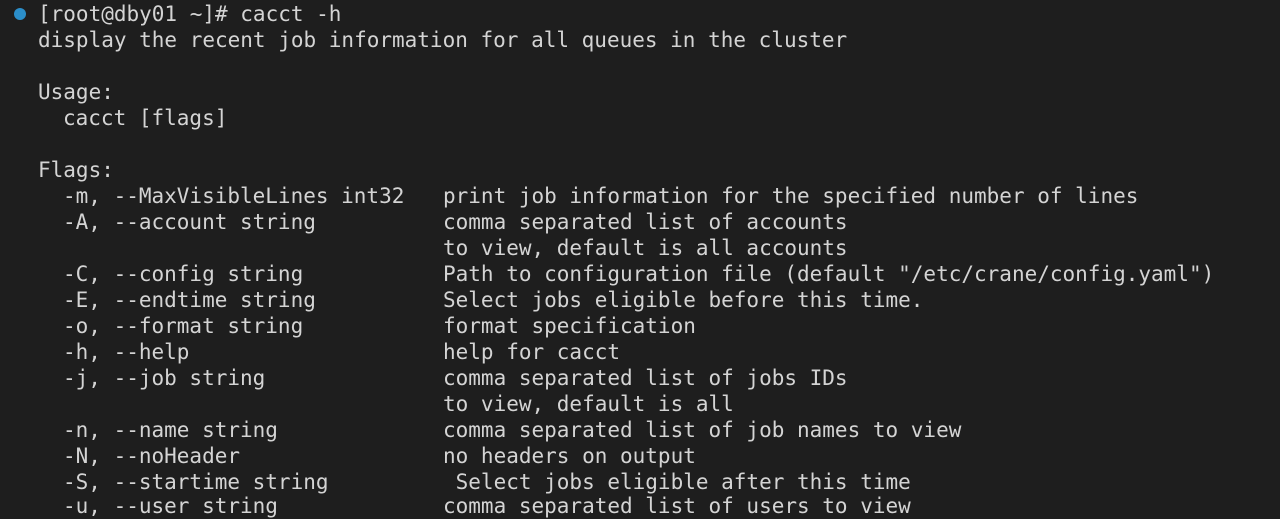 This screenshot has width=1280, height=519. Describe the element at coordinates (189, 222) in the screenshot. I see `flag-name: -A, --account string` at that location.